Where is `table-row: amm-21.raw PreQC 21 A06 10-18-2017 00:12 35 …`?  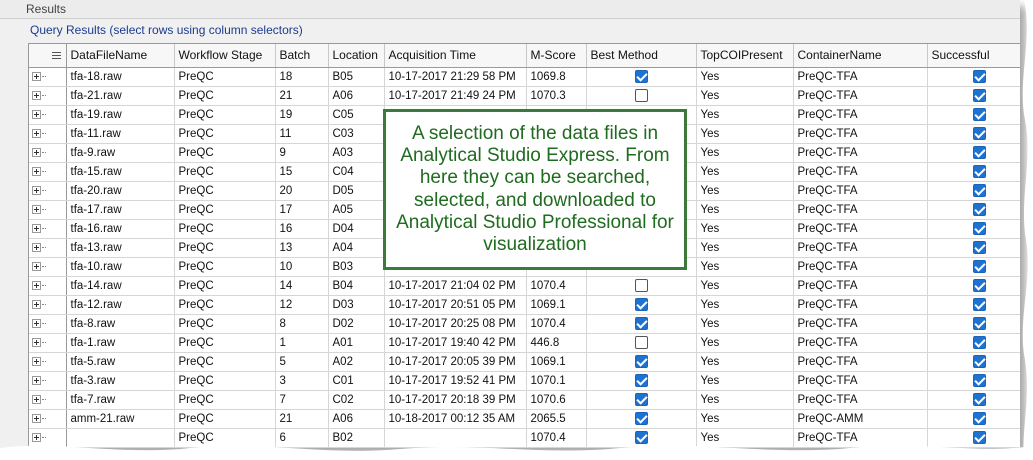 table-row: amm-21.raw PreQC 21 A06 10-18-2017 00:12 35 … is located at coordinates (524, 419).